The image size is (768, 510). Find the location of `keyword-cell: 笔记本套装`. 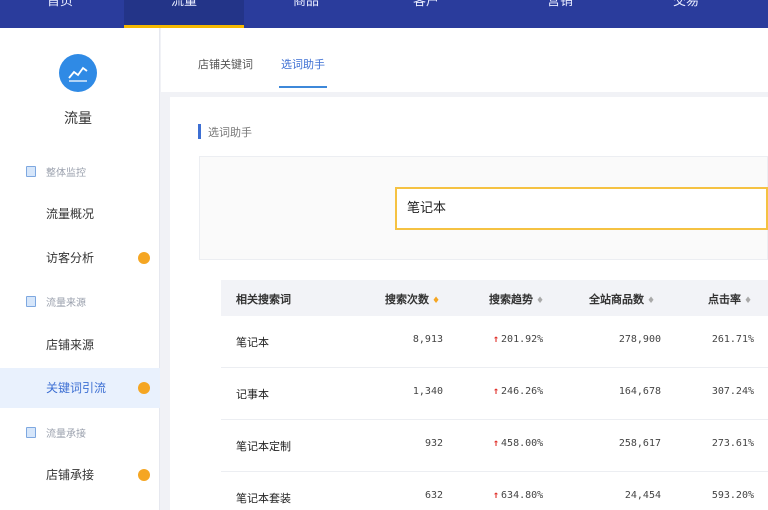

keyword-cell: 笔记本套装 is located at coordinates (263, 498).